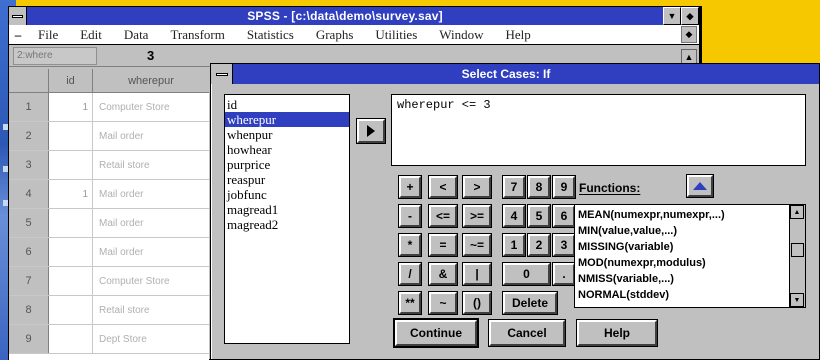  Describe the element at coordinates (539, 216) in the screenshot. I see `keypad-button: 5` at that location.